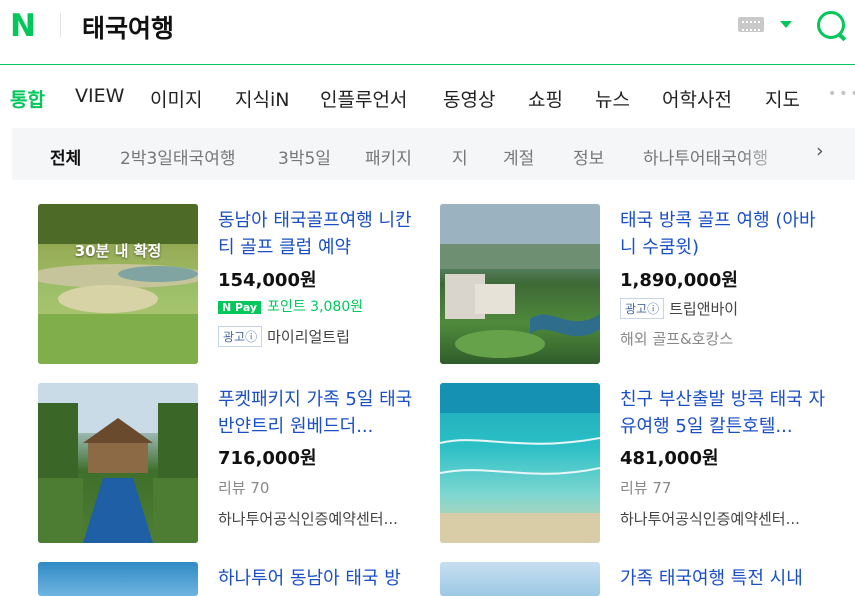 This screenshot has width=855, height=596. What do you see at coordinates (427, 32) in the screenshot?
I see `search-header: N 태국여행` at bounding box center [427, 32].